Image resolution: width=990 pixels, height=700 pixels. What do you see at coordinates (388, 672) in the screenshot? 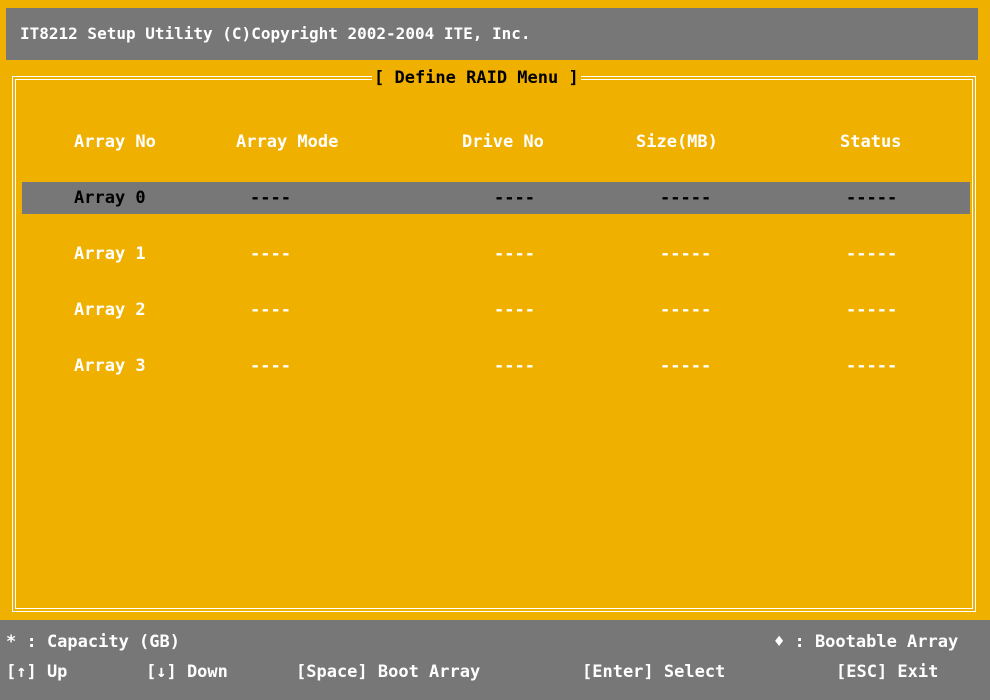
I see `key-space-hint: [Space] Boot Array` at bounding box center [388, 672].